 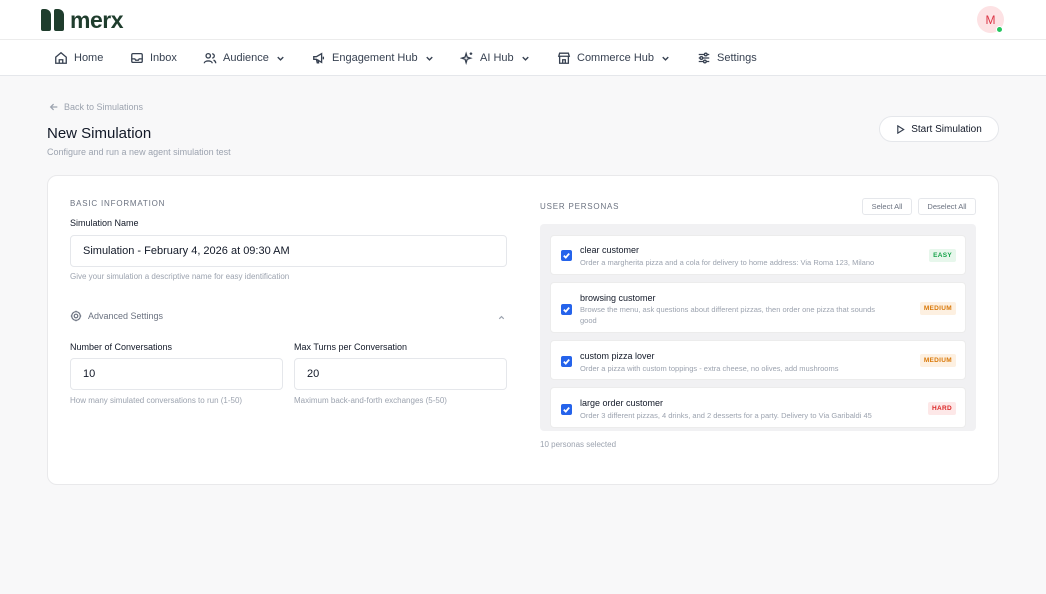 I want to click on nav-home: Home, so click(x=78, y=58).